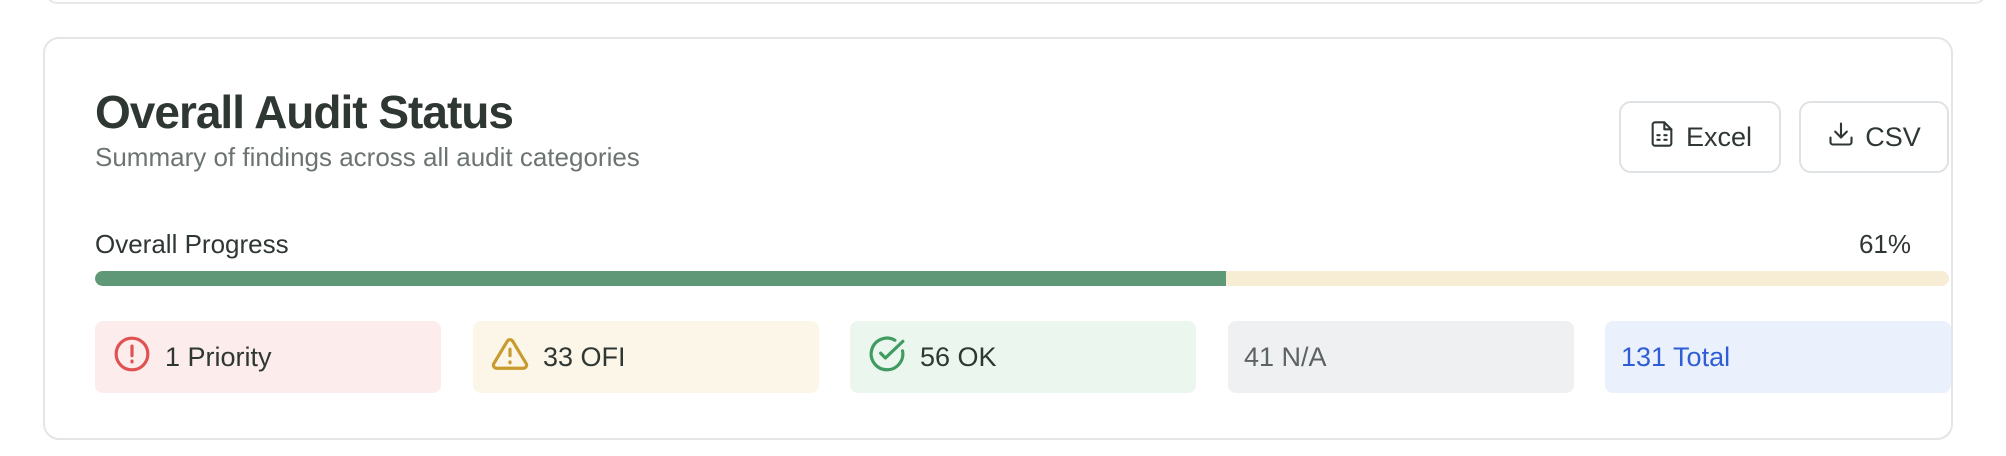 This screenshot has height=456, width=2006. I want to click on stat-priority: 1 Priority, so click(268, 357).